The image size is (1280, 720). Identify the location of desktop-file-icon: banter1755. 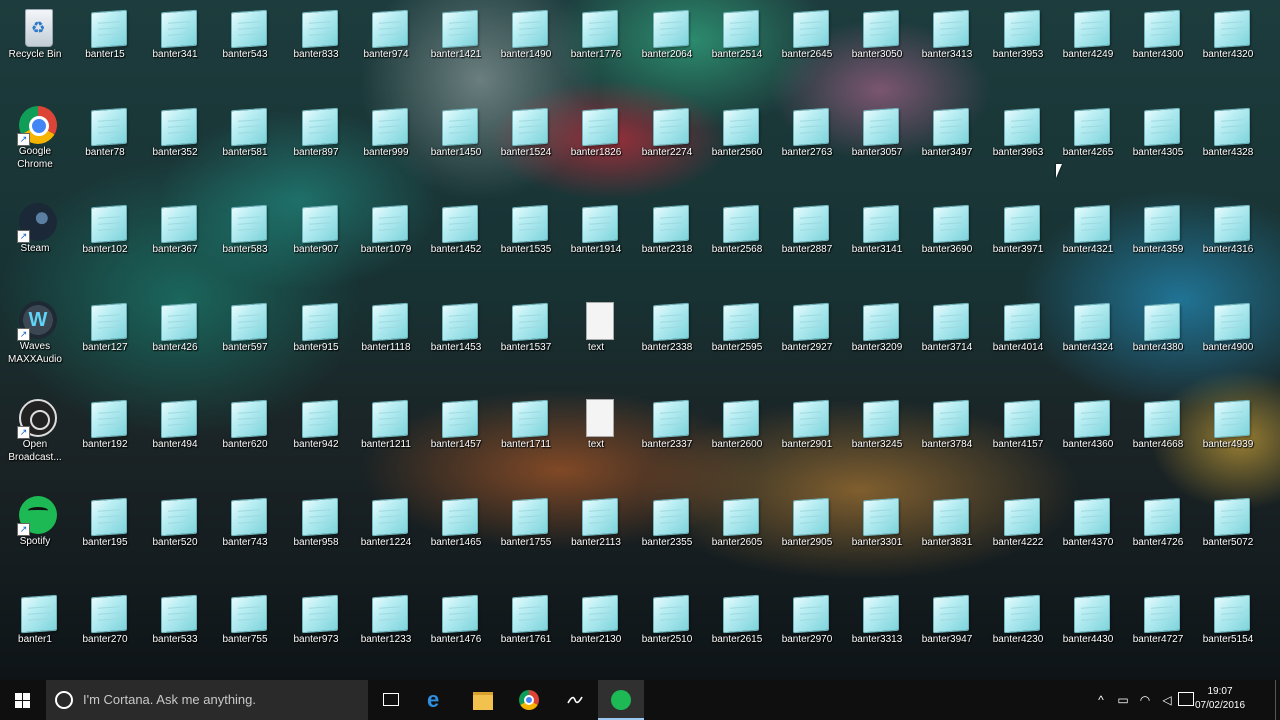
(526, 536).